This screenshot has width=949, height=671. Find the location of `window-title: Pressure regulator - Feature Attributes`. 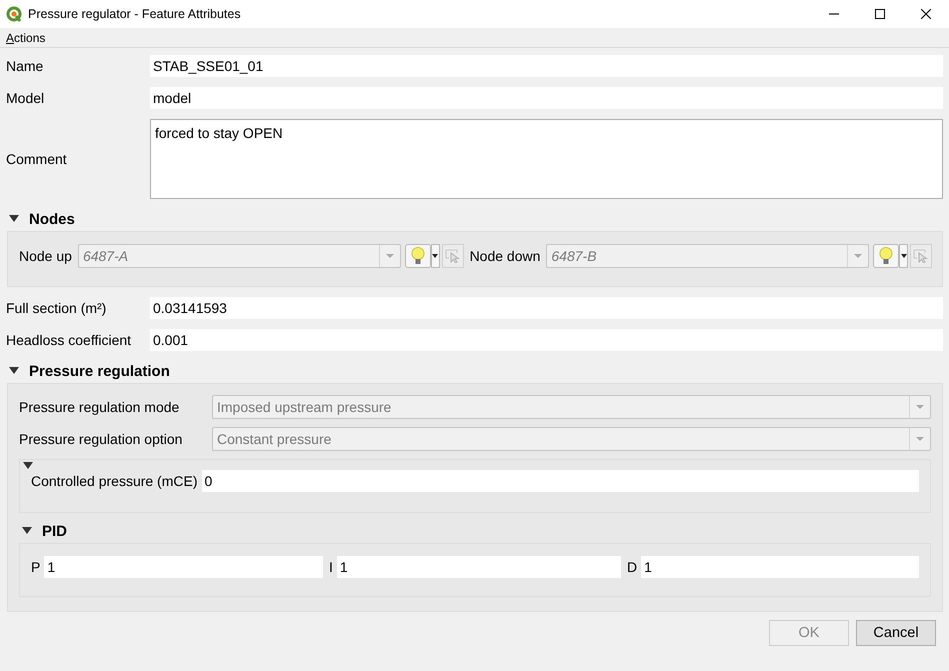

window-title: Pressure regulator - Feature Attributes is located at coordinates (135, 14).